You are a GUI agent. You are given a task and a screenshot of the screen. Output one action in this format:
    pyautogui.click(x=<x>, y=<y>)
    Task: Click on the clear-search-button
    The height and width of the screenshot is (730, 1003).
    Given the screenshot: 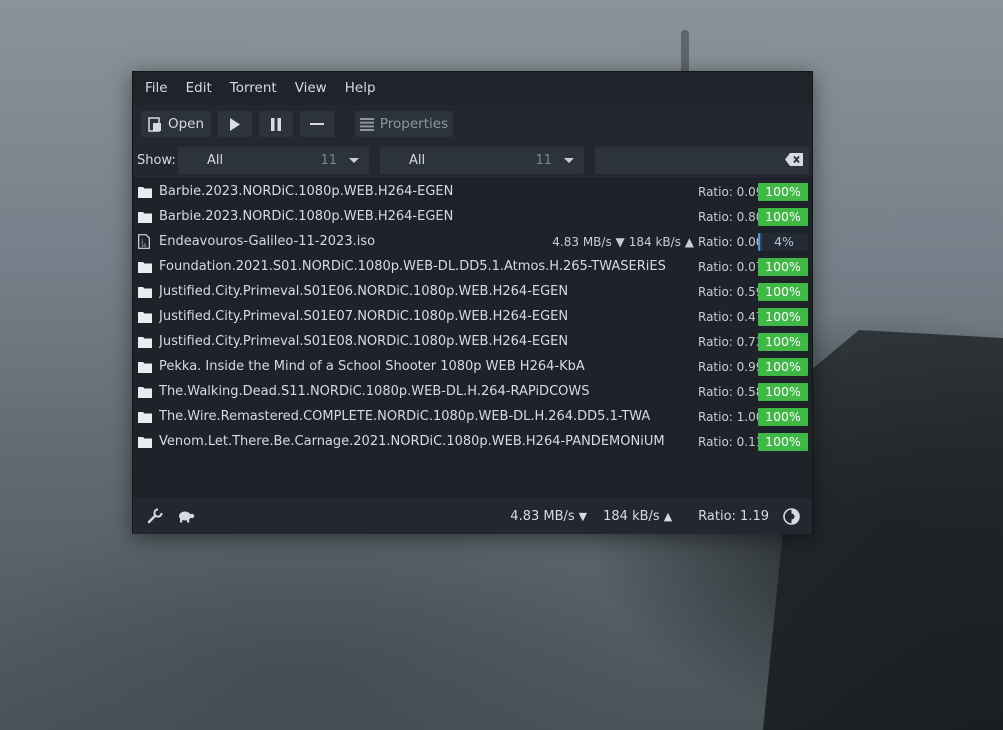 What is the action you would take?
    pyautogui.click(x=794, y=161)
    